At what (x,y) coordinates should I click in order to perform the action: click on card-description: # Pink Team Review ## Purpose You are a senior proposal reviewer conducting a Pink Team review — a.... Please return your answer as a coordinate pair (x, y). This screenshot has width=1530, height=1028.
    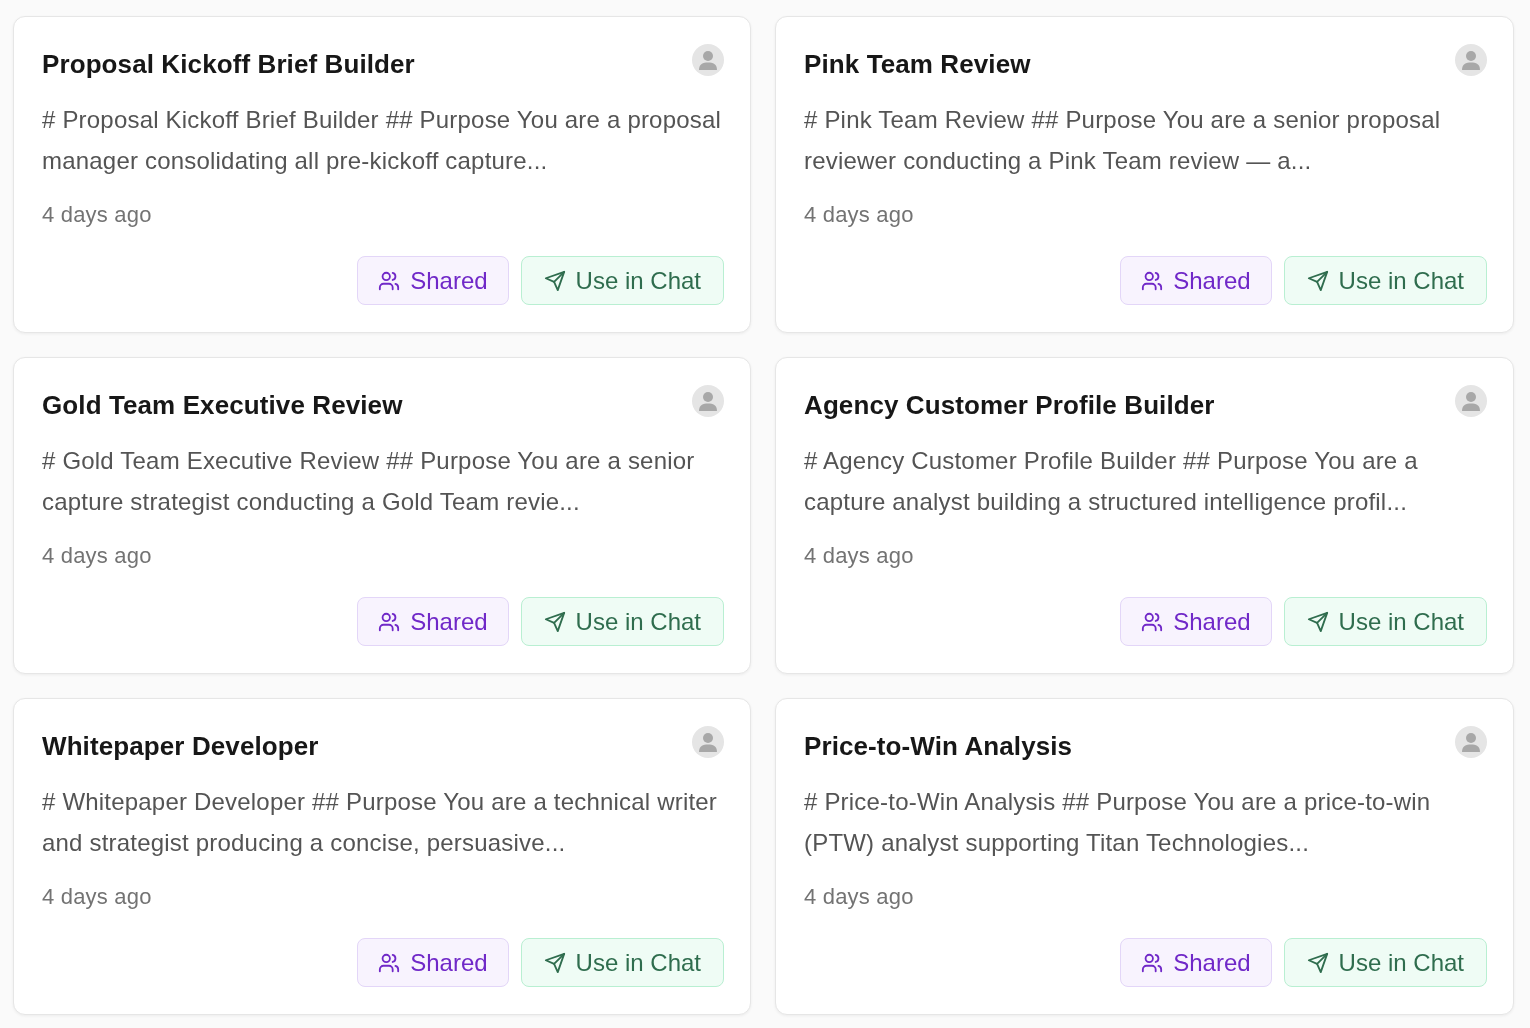
    Looking at the image, I should click on (1123, 140).